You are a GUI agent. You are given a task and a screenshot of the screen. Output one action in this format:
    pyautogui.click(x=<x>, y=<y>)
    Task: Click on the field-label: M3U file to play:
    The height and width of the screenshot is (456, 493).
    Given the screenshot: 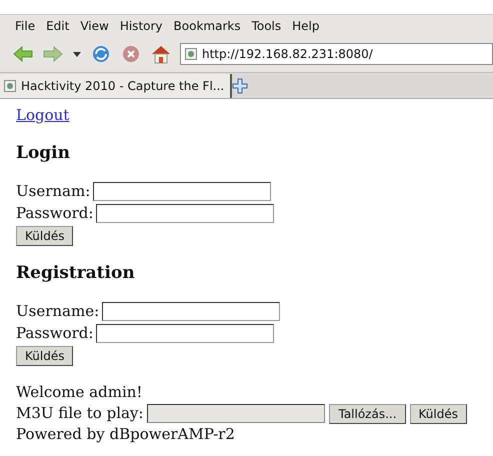 What is the action you would take?
    pyautogui.click(x=80, y=413)
    